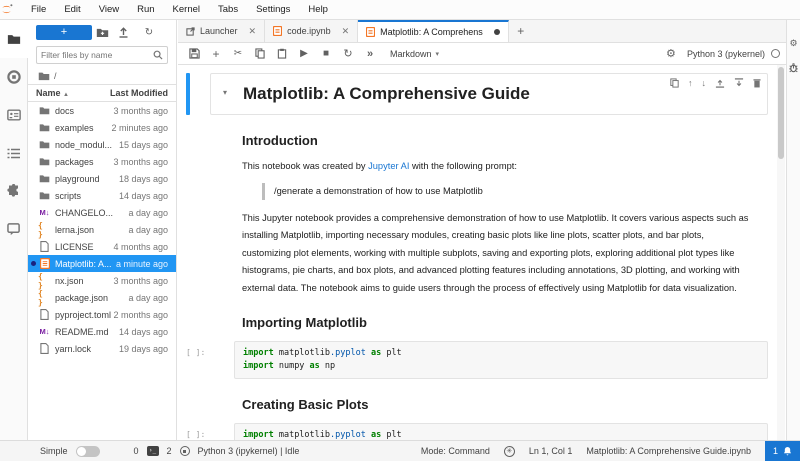 The width and height of the screenshot is (800, 461). What do you see at coordinates (102, 110) in the screenshot?
I see `file-row: docs 3 months ago` at bounding box center [102, 110].